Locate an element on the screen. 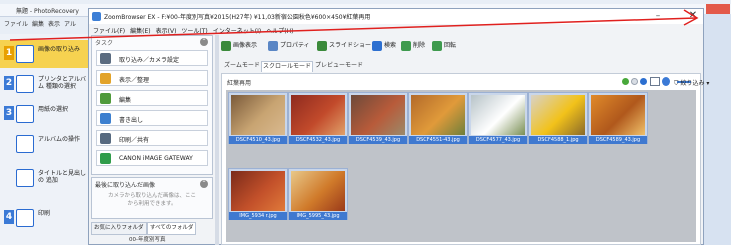 This screenshot has height=245, width=731. thumbnail-caption: DSCF4551-43.jpg is located at coordinates (438, 140).